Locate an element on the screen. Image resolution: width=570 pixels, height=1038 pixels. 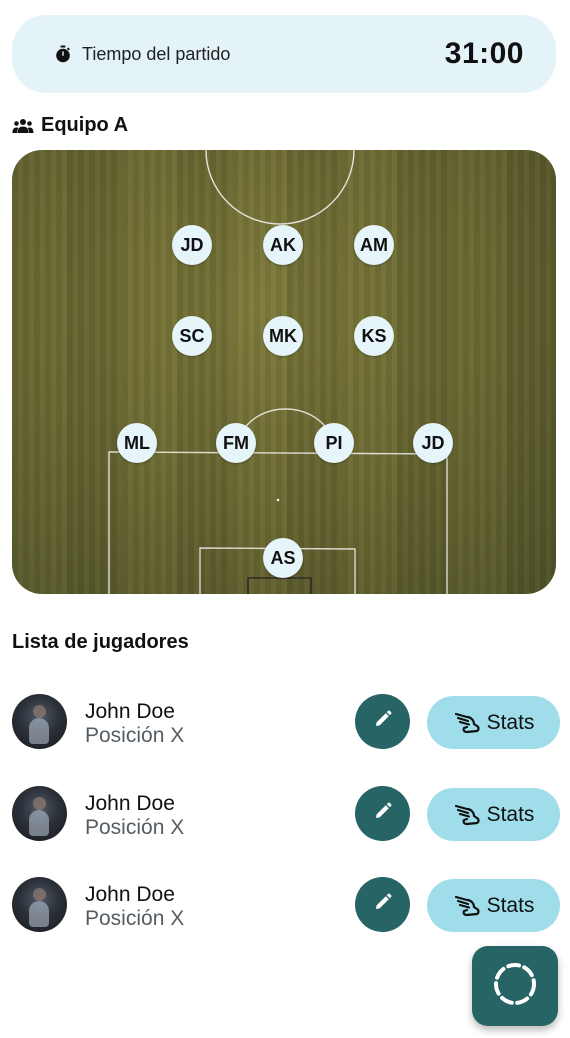
player-marker-as: AS is located at coordinates (283, 558).